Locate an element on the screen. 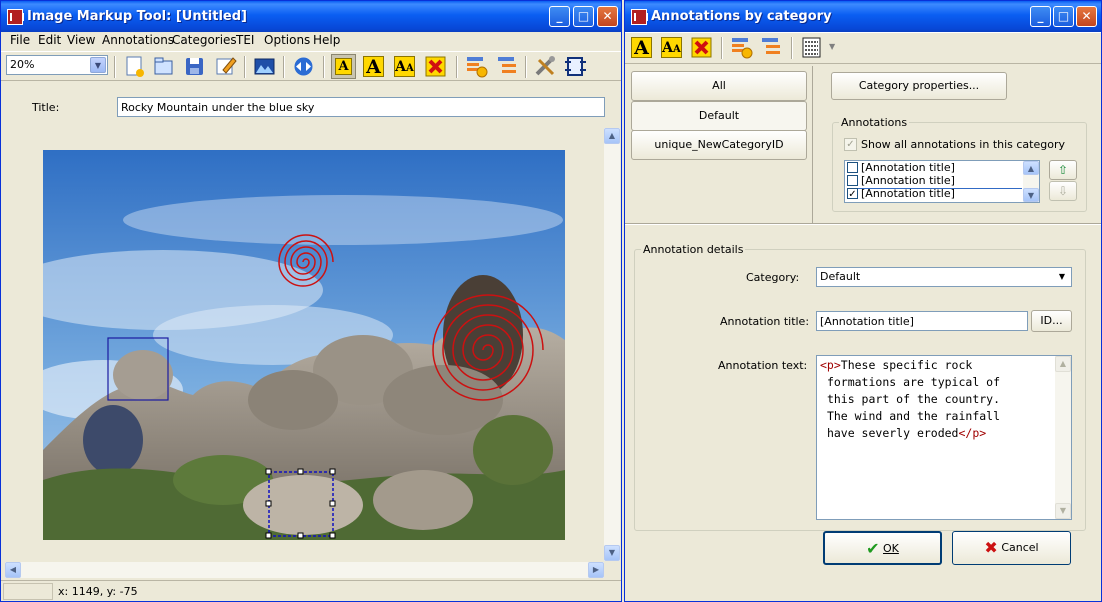  open-file-icon is located at coordinates (163, 66).